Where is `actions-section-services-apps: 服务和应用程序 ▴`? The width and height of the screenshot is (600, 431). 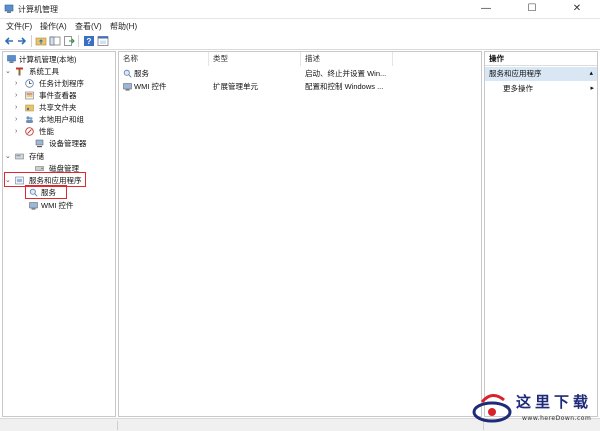 actions-section-services-apps: 服务和应用程序 ▴ is located at coordinates (541, 74).